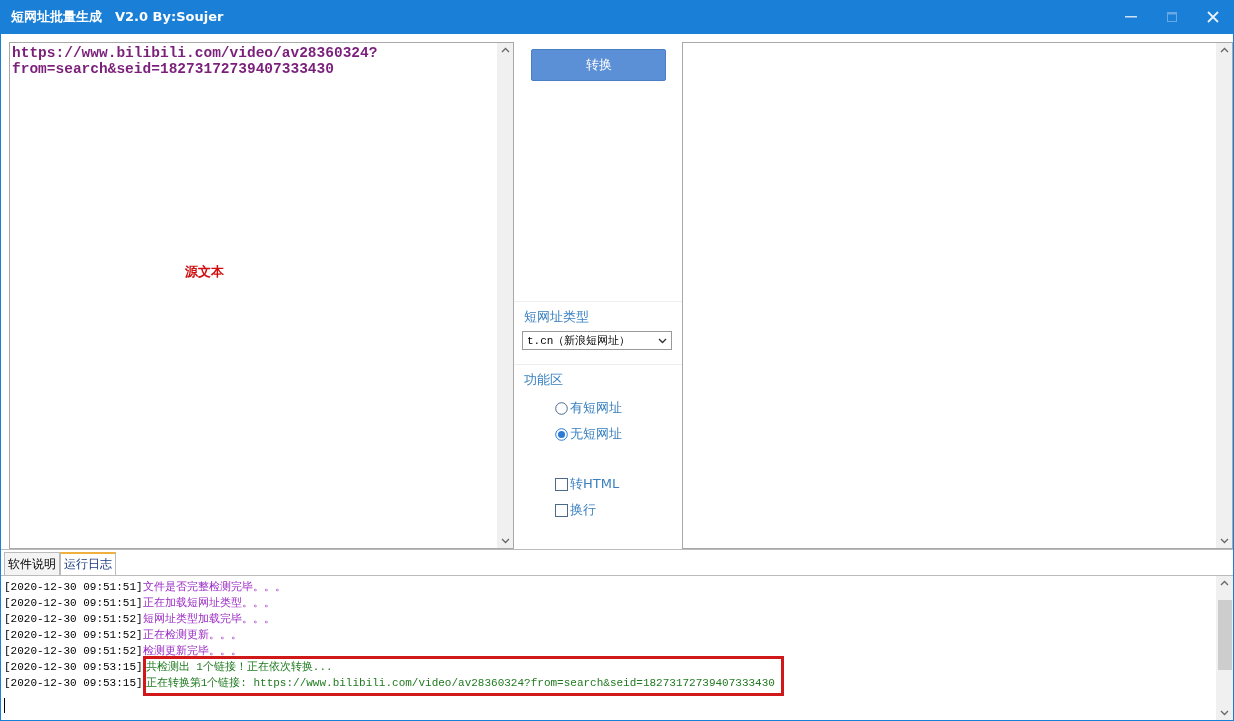 This screenshot has height=721, width=1234. Describe the element at coordinates (117, 17) in the screenshot. I see `window-title: 短网址批量生成 V2.0 By:Soujer` at that location.